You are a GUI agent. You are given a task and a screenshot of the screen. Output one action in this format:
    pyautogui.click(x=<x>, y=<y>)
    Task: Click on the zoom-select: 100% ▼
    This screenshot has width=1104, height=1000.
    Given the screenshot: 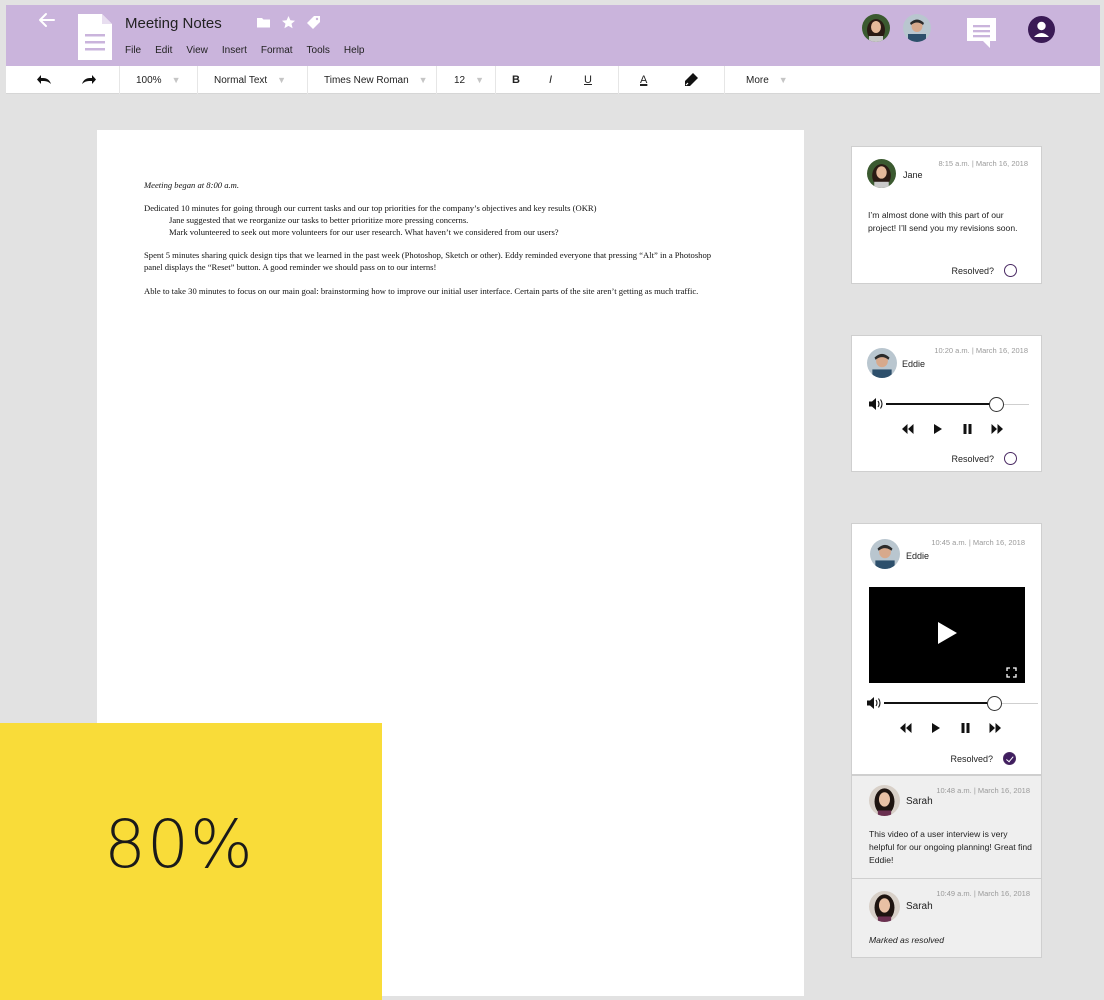 What is the action you would take?
    pyautogui.click(x=158, y=80)
    